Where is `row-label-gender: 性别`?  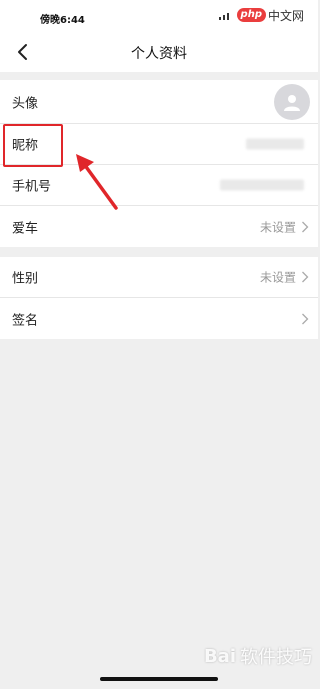
row-label-gender: 性别 is located at coordinates (25, 279).